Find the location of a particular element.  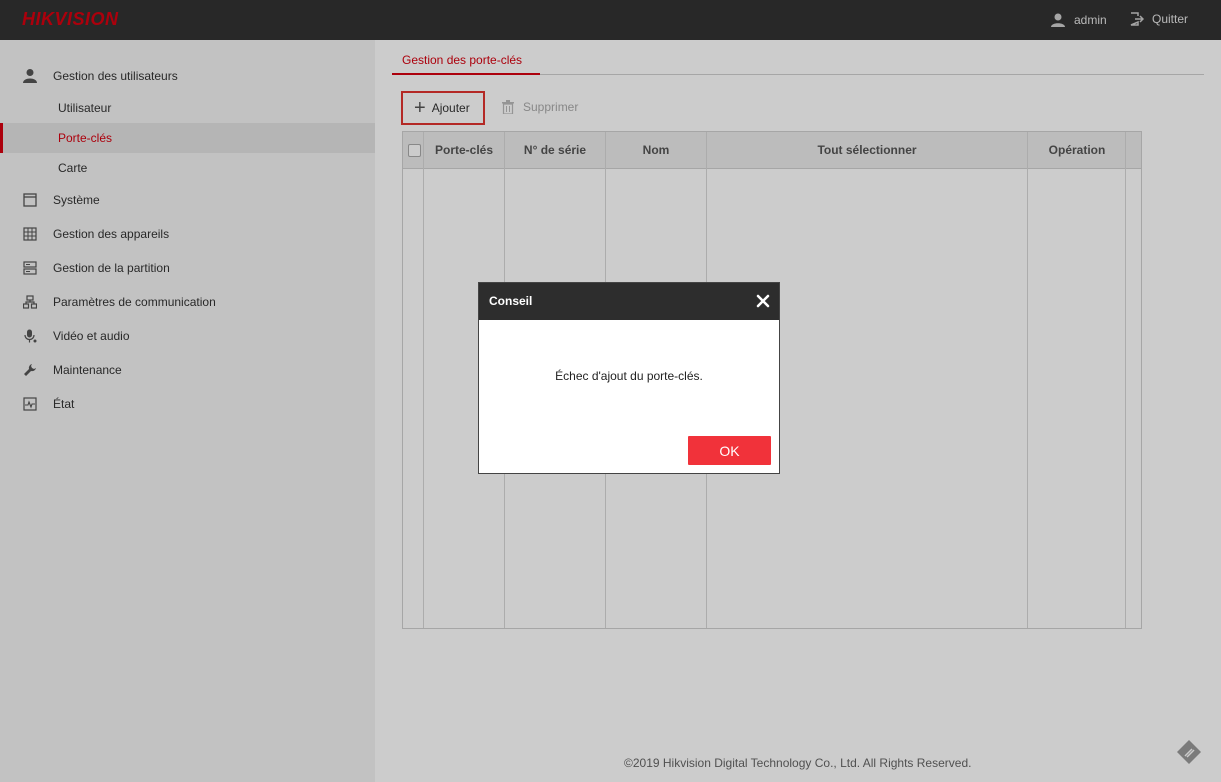

dialog-message: Échec d'ajout du porte-clés. is located at coordinates (629, 376).